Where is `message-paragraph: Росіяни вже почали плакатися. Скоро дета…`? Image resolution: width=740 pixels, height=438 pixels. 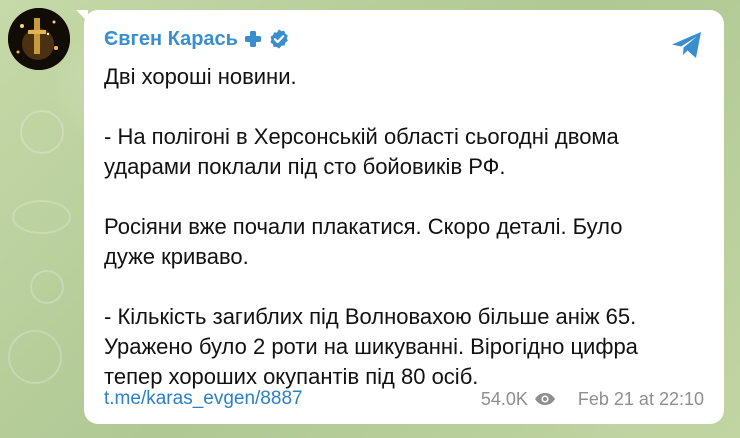
message-paragraph: Росіяни вже почали плакатися. Скоро дета… is located at coordinates (363, 241).